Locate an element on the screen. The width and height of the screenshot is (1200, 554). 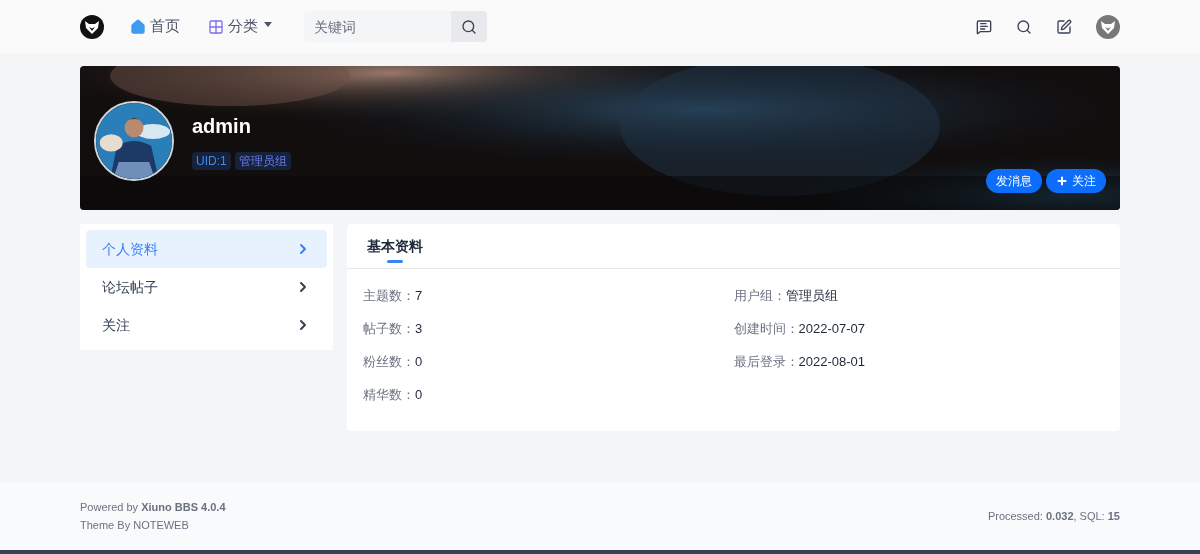
sidebar-item: 关注 is located at coordinates (206, 325).